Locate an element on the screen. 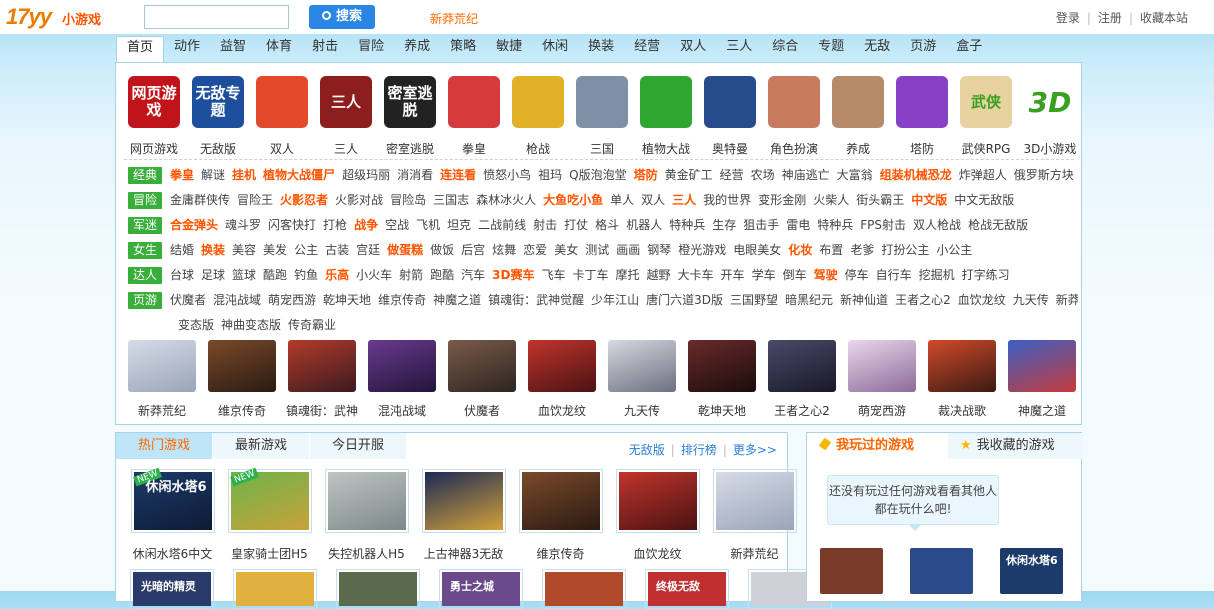 The height and width of the screenshot is (609, 1214). tag-link: 驾驶 is located at coordinates (826, 275).